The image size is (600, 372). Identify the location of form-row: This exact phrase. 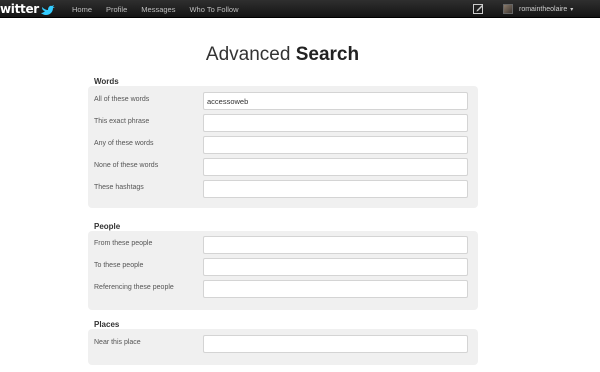
(283, 123).